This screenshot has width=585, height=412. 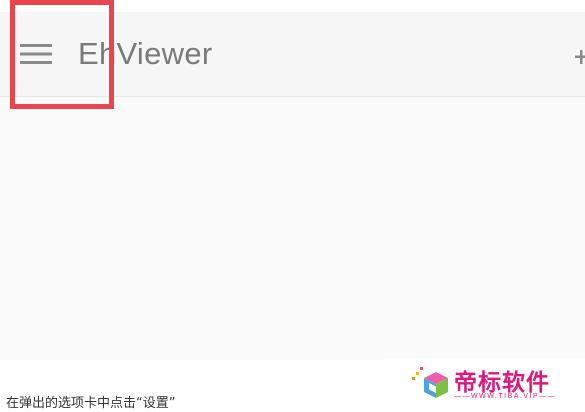 What do you see at coordinates (505, 396) in the screenshot?
I see `watermark-subtitle: ——WWW.TIBA.VIP——` at bounding box center [505, 396].